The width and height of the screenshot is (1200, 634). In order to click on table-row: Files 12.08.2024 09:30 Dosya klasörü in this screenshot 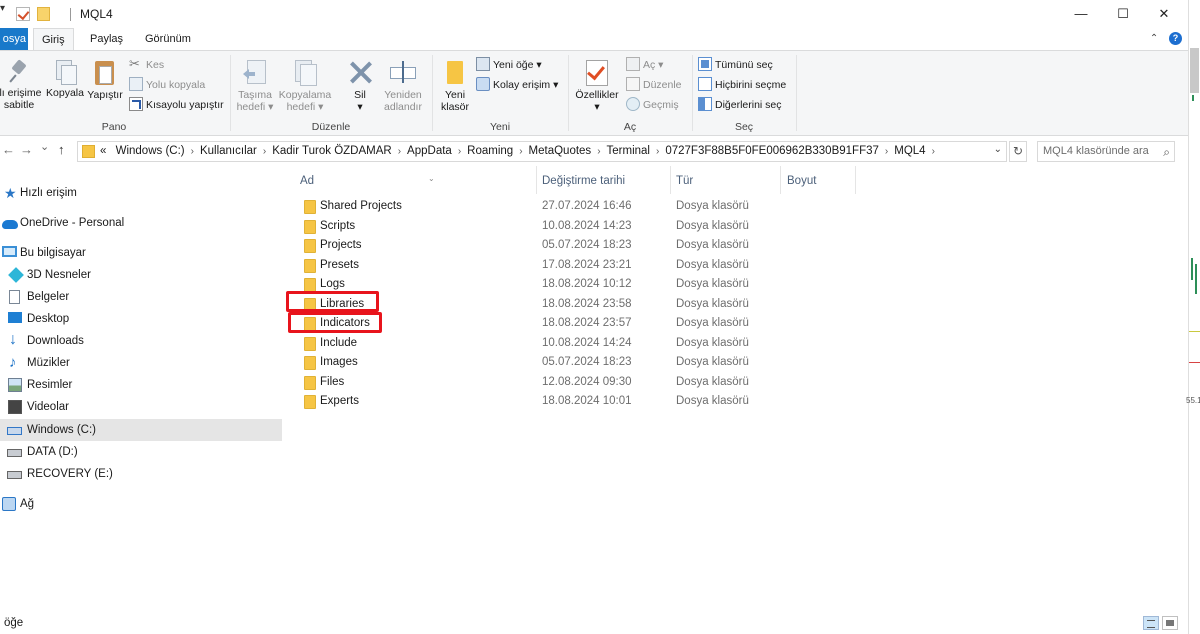, I will do `click(735, 382)`.